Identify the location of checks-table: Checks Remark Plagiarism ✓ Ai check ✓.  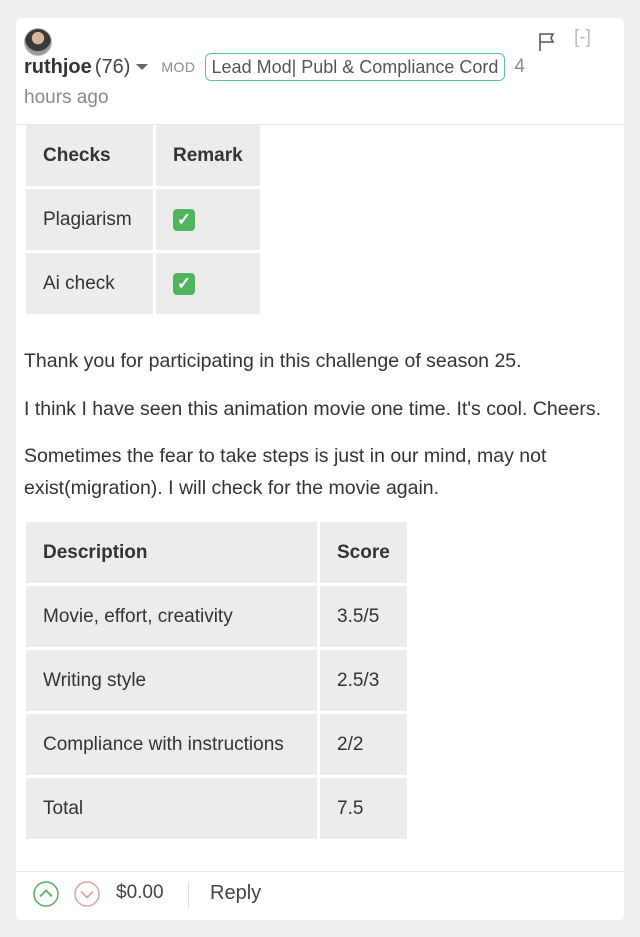
(143, 219).